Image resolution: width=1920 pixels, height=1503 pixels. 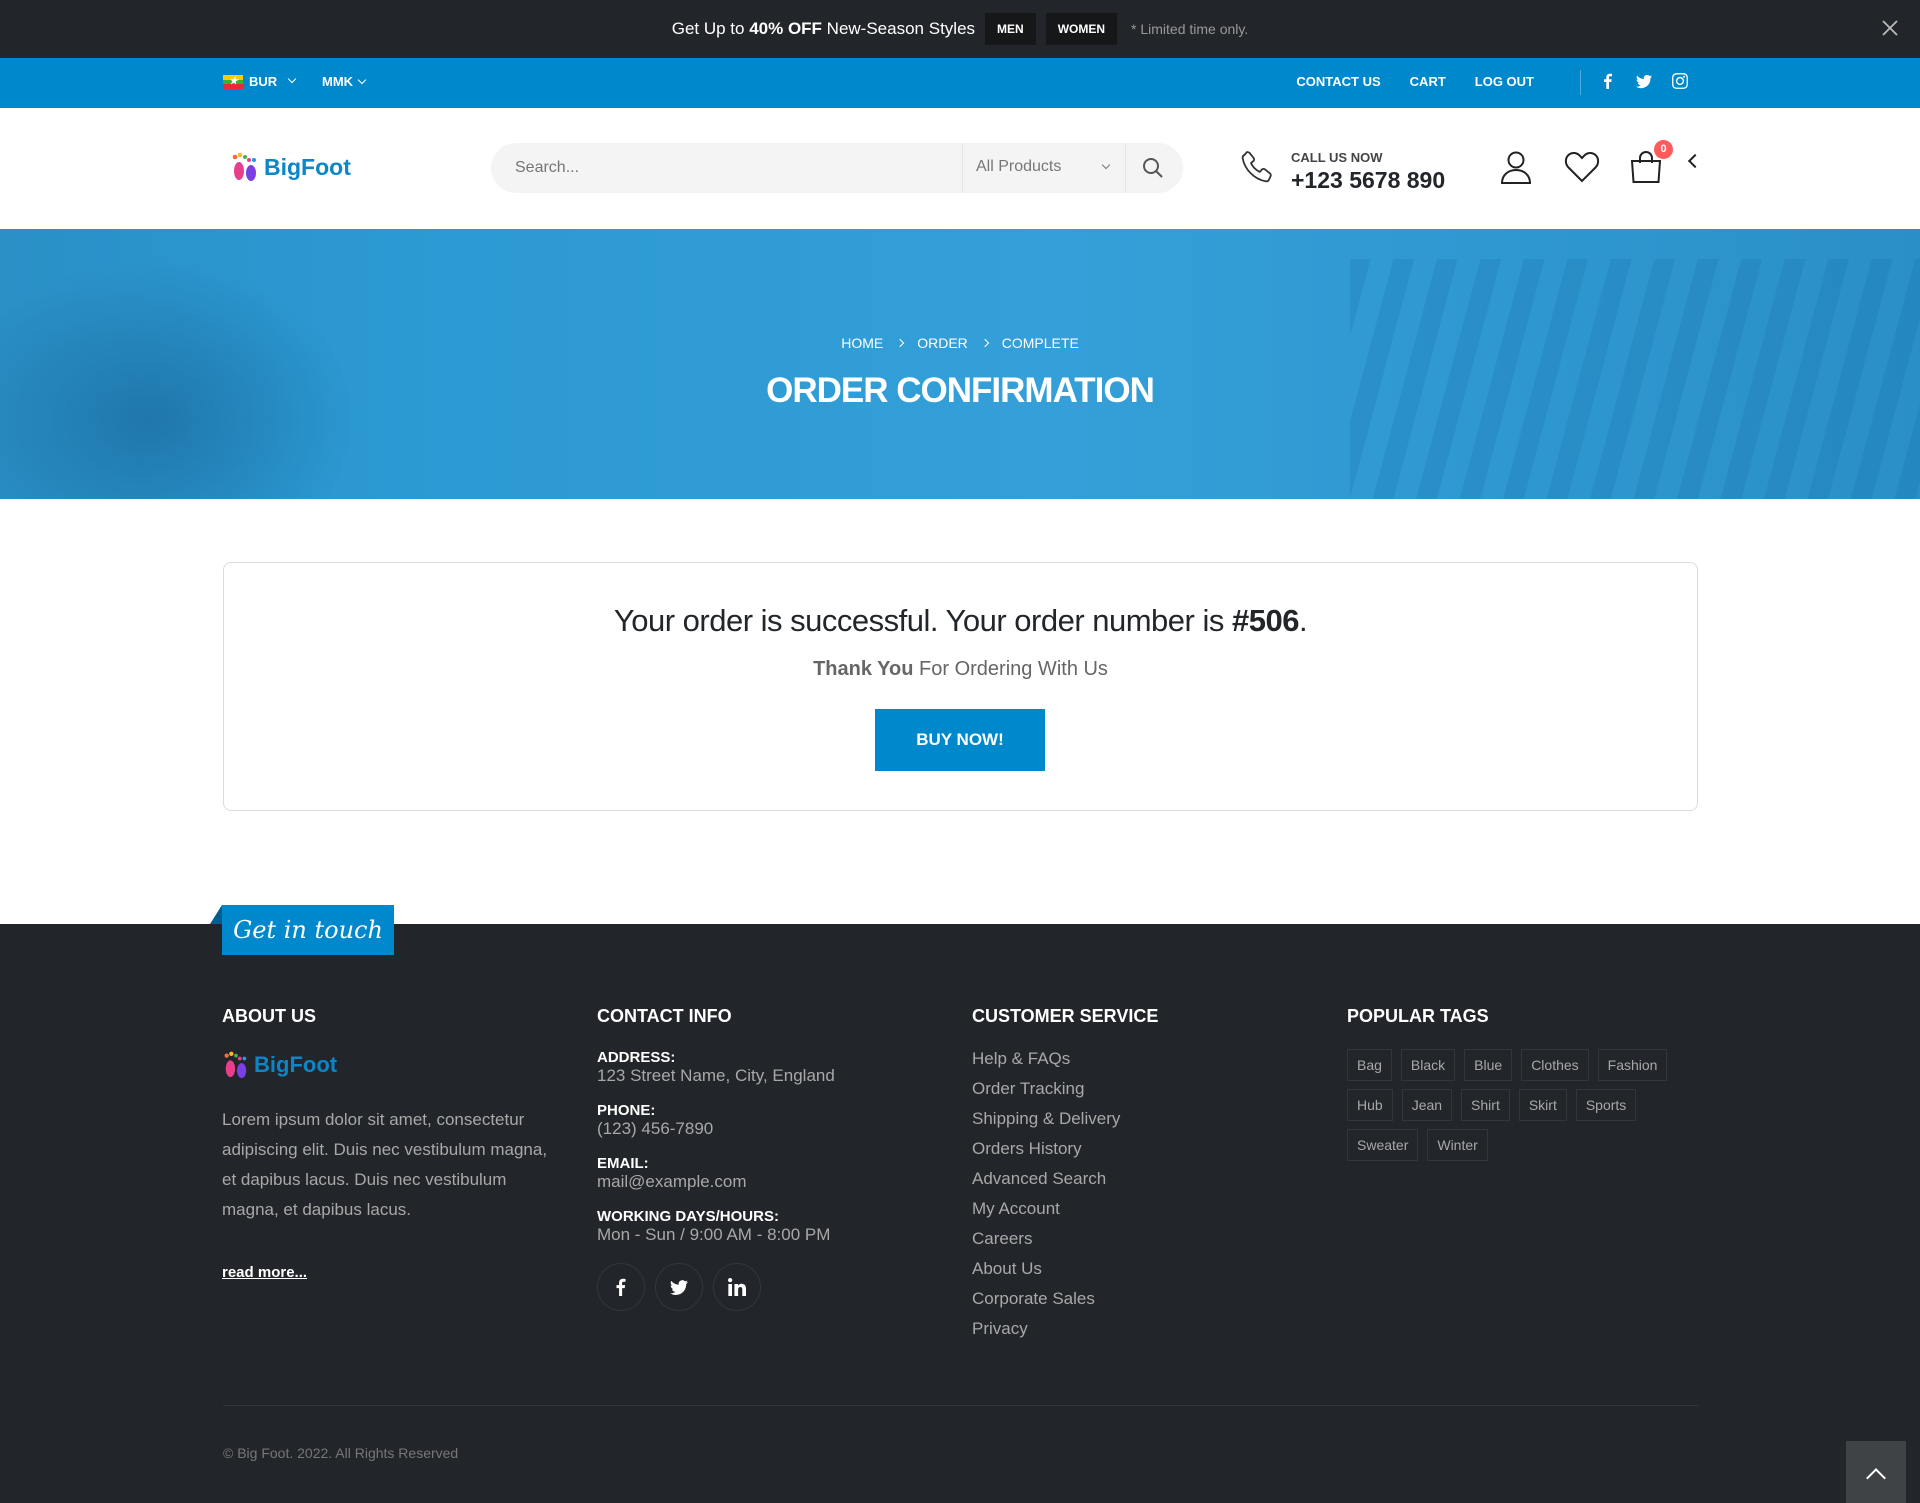 What do you see at coordinates (235, 1065) in the screenshot?
I see `footprint-logo-icon` at bounding box center [235, 1065].